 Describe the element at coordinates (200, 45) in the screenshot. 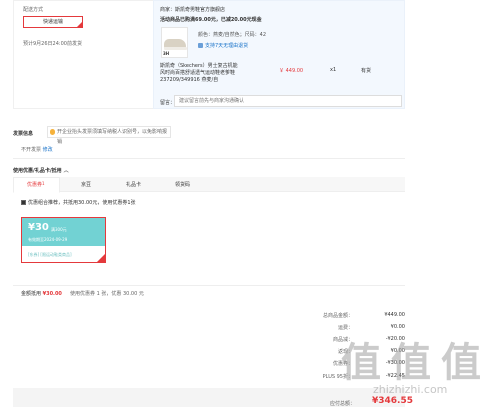

I see `return-policy-icon` at that location.